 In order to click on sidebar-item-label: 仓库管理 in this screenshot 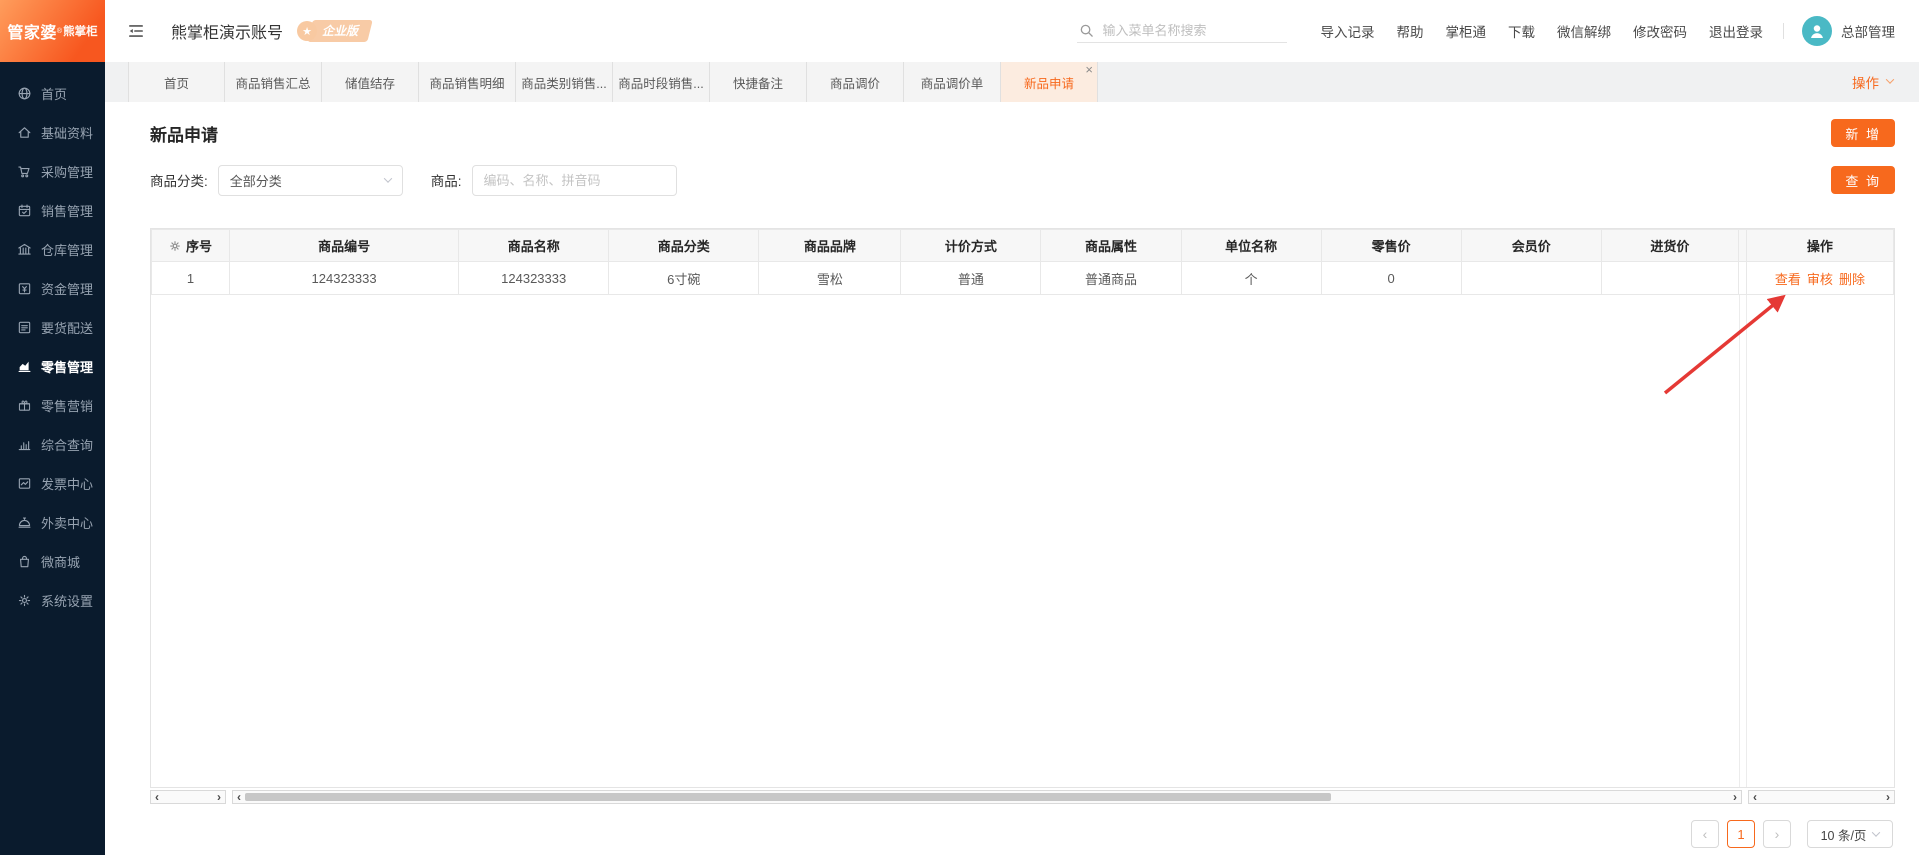, I will do `click(67, 250)`.